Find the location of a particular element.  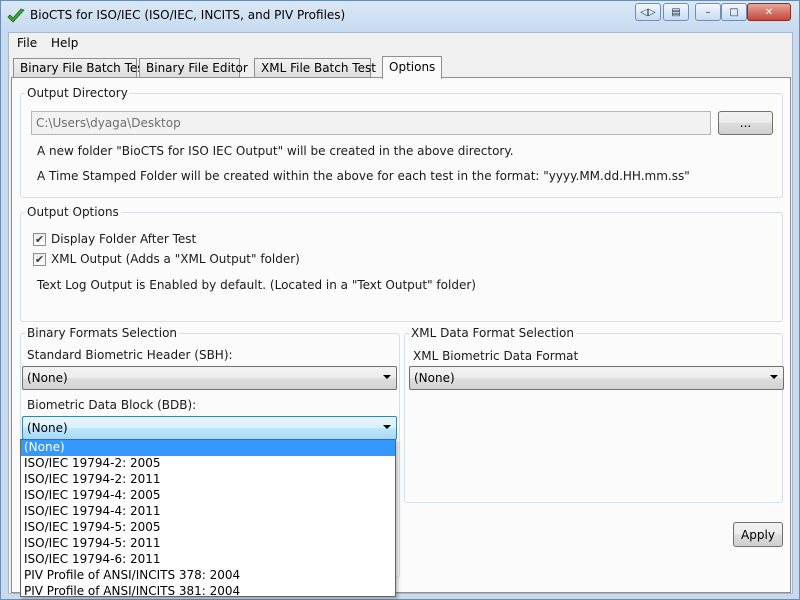

menu-file: File is located at coordinates (27, 43).